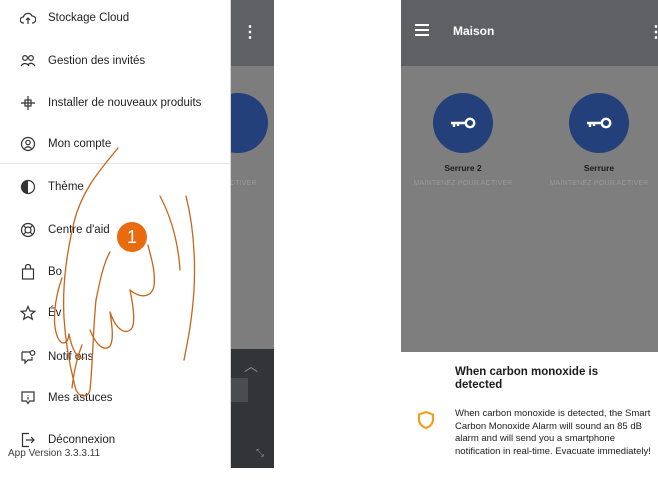 The image size is (658, 493). I want to click on shield-warning-icon, so click(426, 420).